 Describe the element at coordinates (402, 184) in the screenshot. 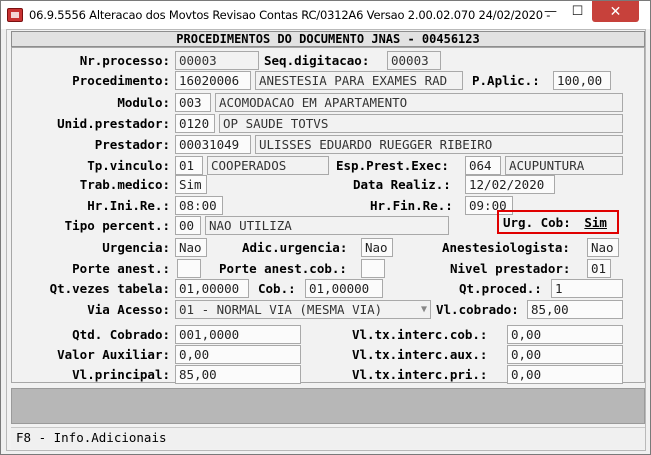

I see `data-realiz-label: Data Realiz.:` at that location.